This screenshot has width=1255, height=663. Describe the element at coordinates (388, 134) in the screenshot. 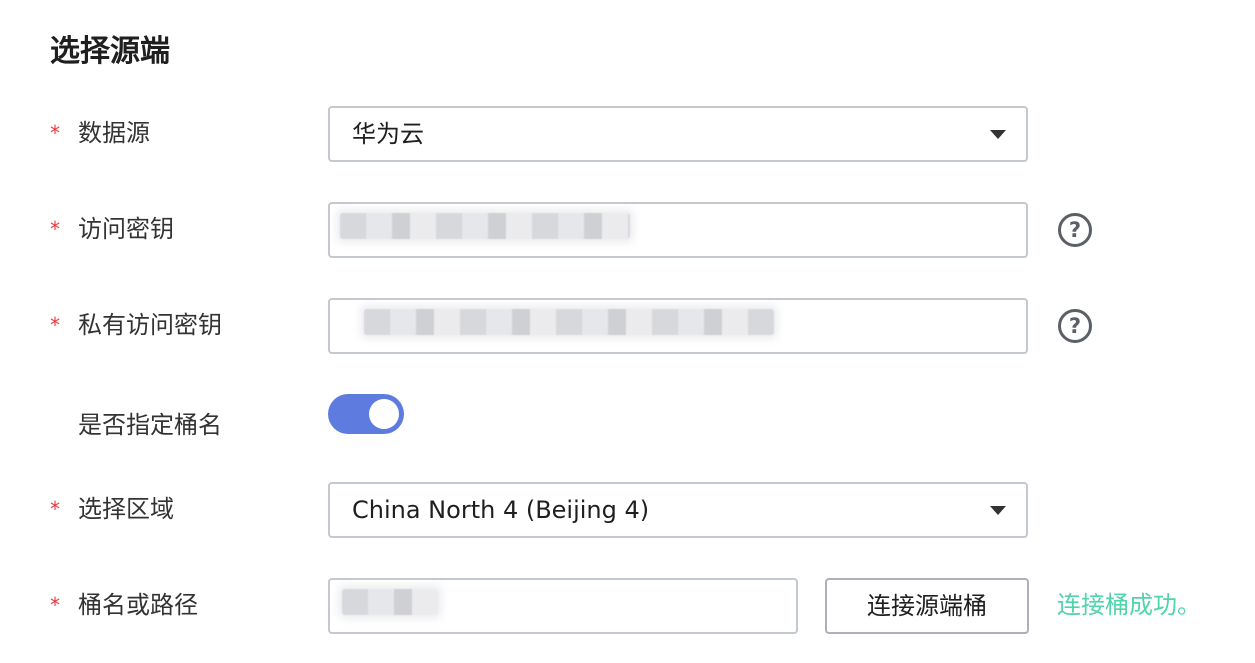

I see `data-source-value: 华为云` at that location.